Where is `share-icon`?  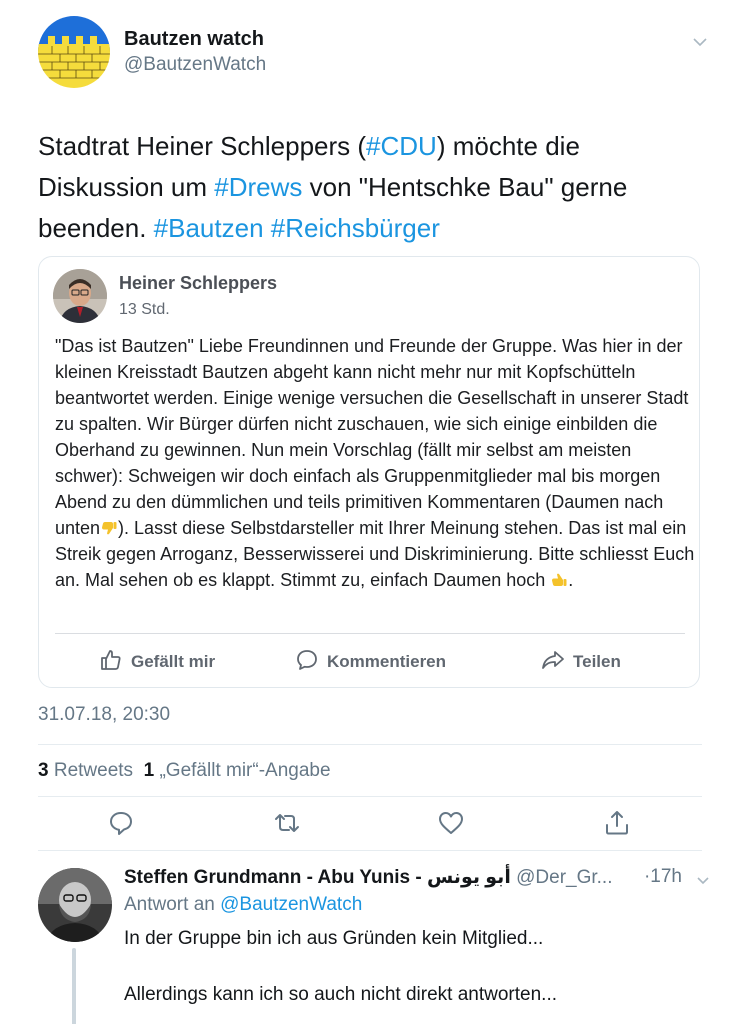 share-icon is located at coordinates (617, 823).